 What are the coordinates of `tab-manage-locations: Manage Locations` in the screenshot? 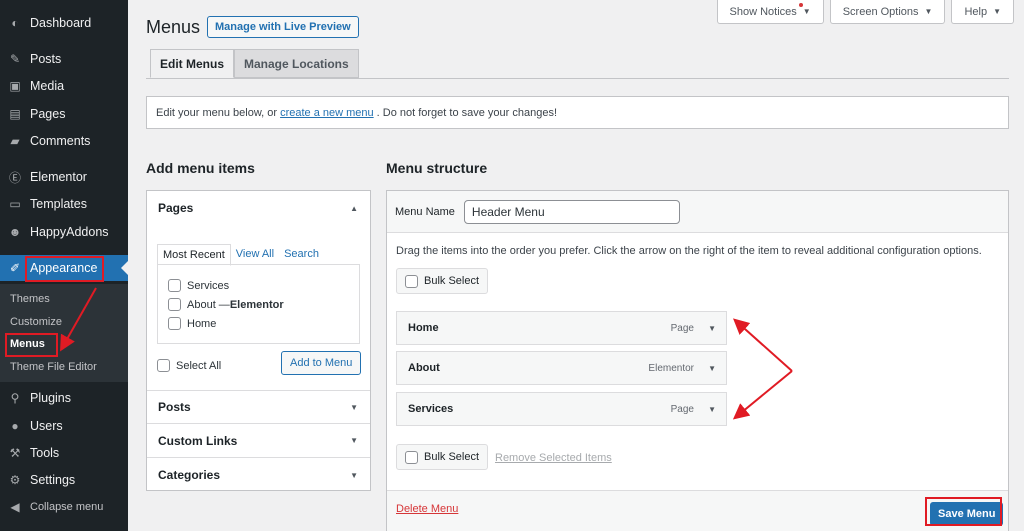 It's located at (296, 63).